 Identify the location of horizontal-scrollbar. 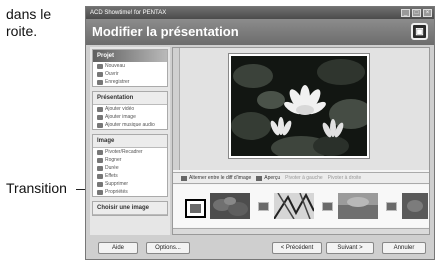
(301, 231).